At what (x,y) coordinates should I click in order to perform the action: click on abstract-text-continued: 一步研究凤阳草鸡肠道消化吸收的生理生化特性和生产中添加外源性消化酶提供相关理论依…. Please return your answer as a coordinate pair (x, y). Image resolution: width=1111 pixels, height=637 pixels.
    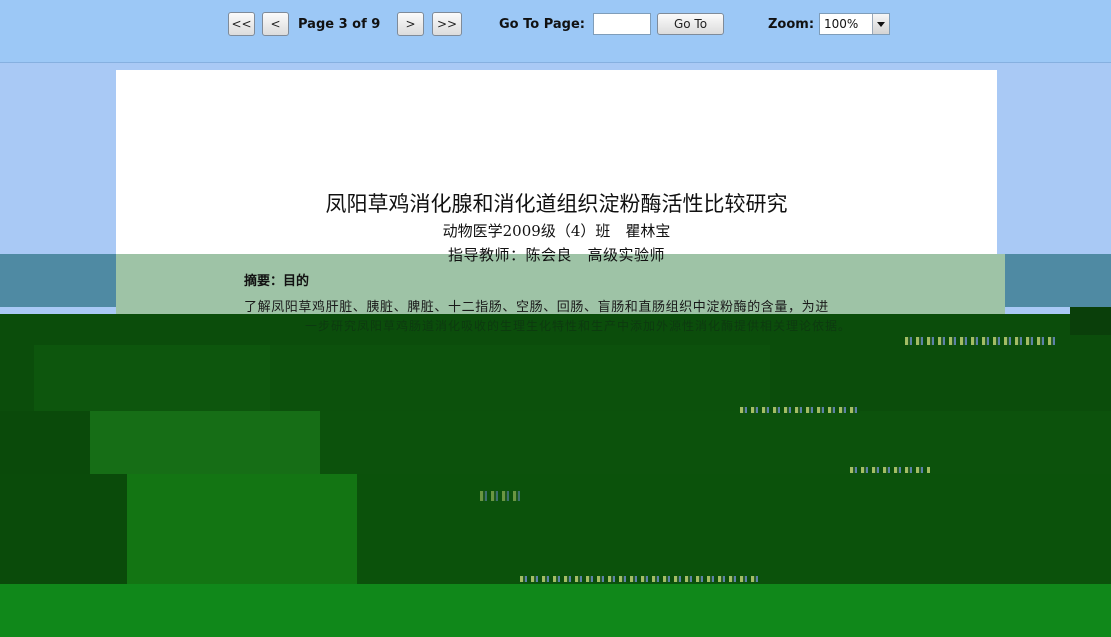
    Looking at the image, I should click on (578, 326).